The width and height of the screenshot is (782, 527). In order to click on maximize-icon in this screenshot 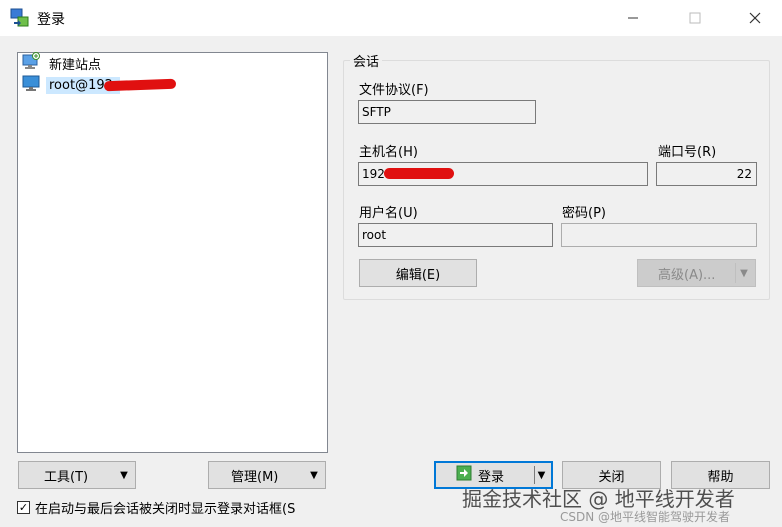, I will do `click(695, 18)`.